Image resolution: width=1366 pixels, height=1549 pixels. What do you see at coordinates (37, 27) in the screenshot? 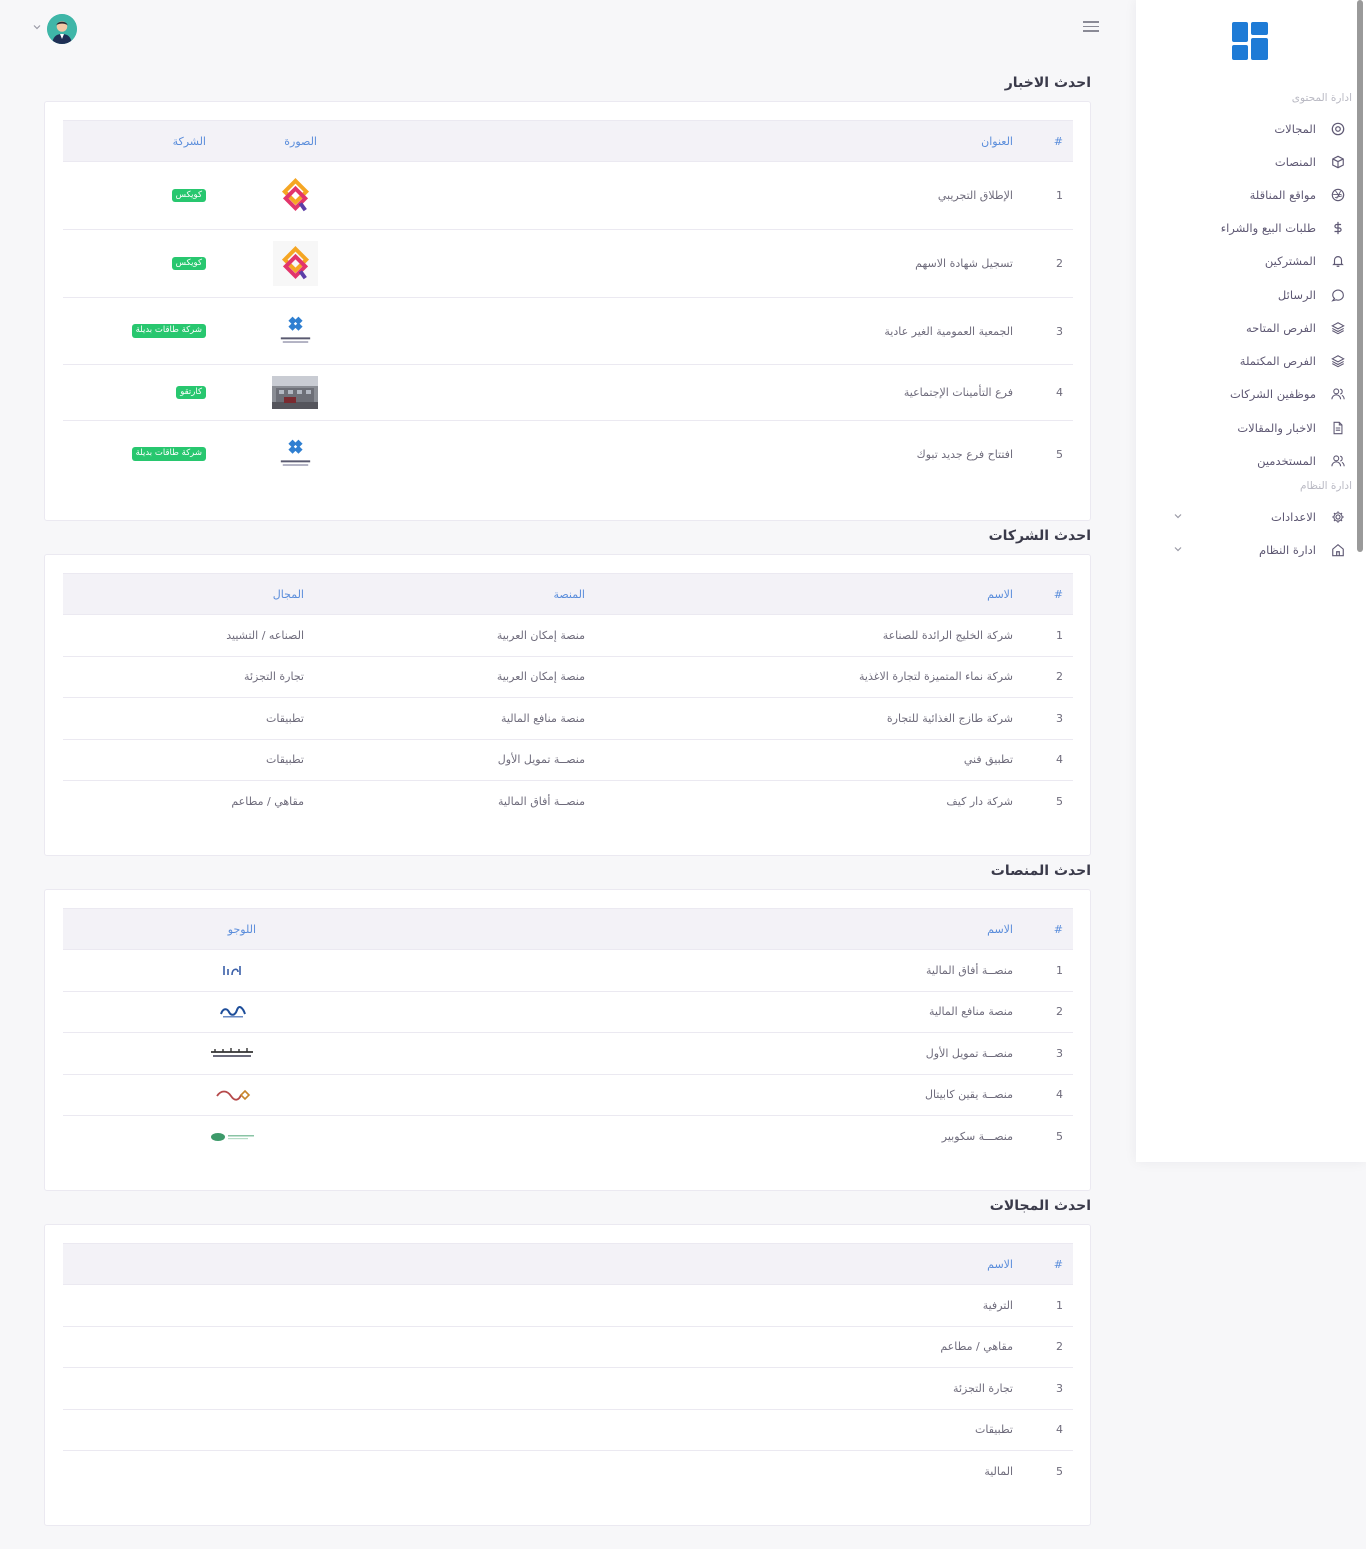
I see `chevron-down-icon` at bounding box center [37, 27].